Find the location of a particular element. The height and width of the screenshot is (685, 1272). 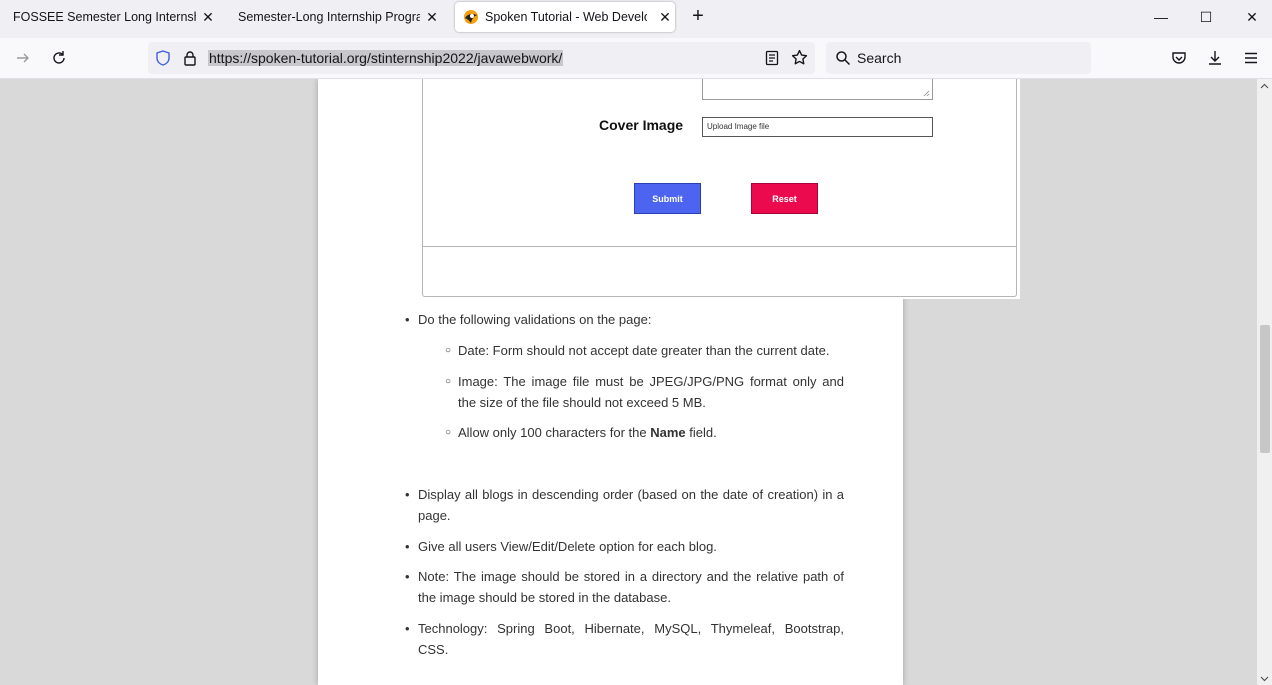

scroll-up-arrow-icon is located at coordinates (1264, 86).